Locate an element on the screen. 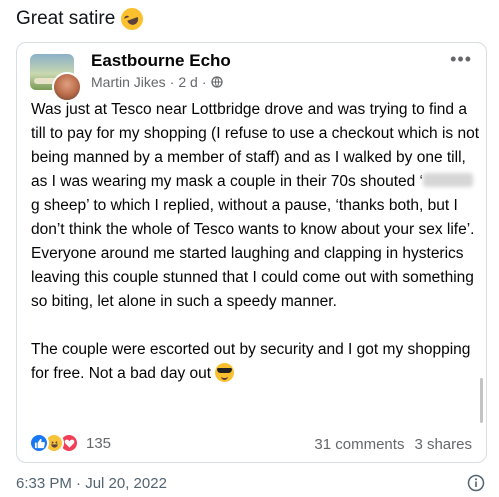 Image resolution: width=499 pixels, height=497 pixels. scrollbar is located at coordinates (481, 400).